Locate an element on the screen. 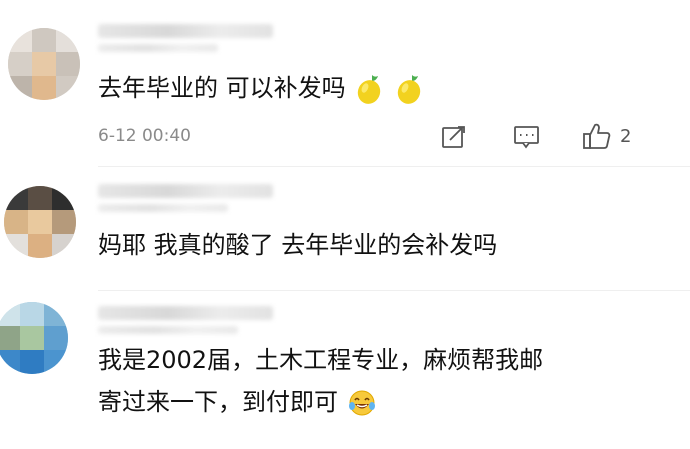  comment-text: 妈耶 我真的酸了 去年毕业的会补发吗 is located at coordinates (297, 245).